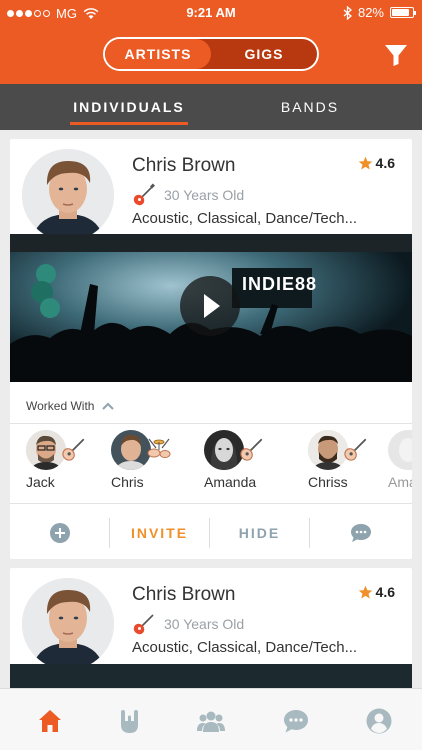 The width and height of the screenshot is (422, 750). What do you see at coordinates (379, 721) in the screenshot?
I see `profile-icon` at bounding box center [379, 721].